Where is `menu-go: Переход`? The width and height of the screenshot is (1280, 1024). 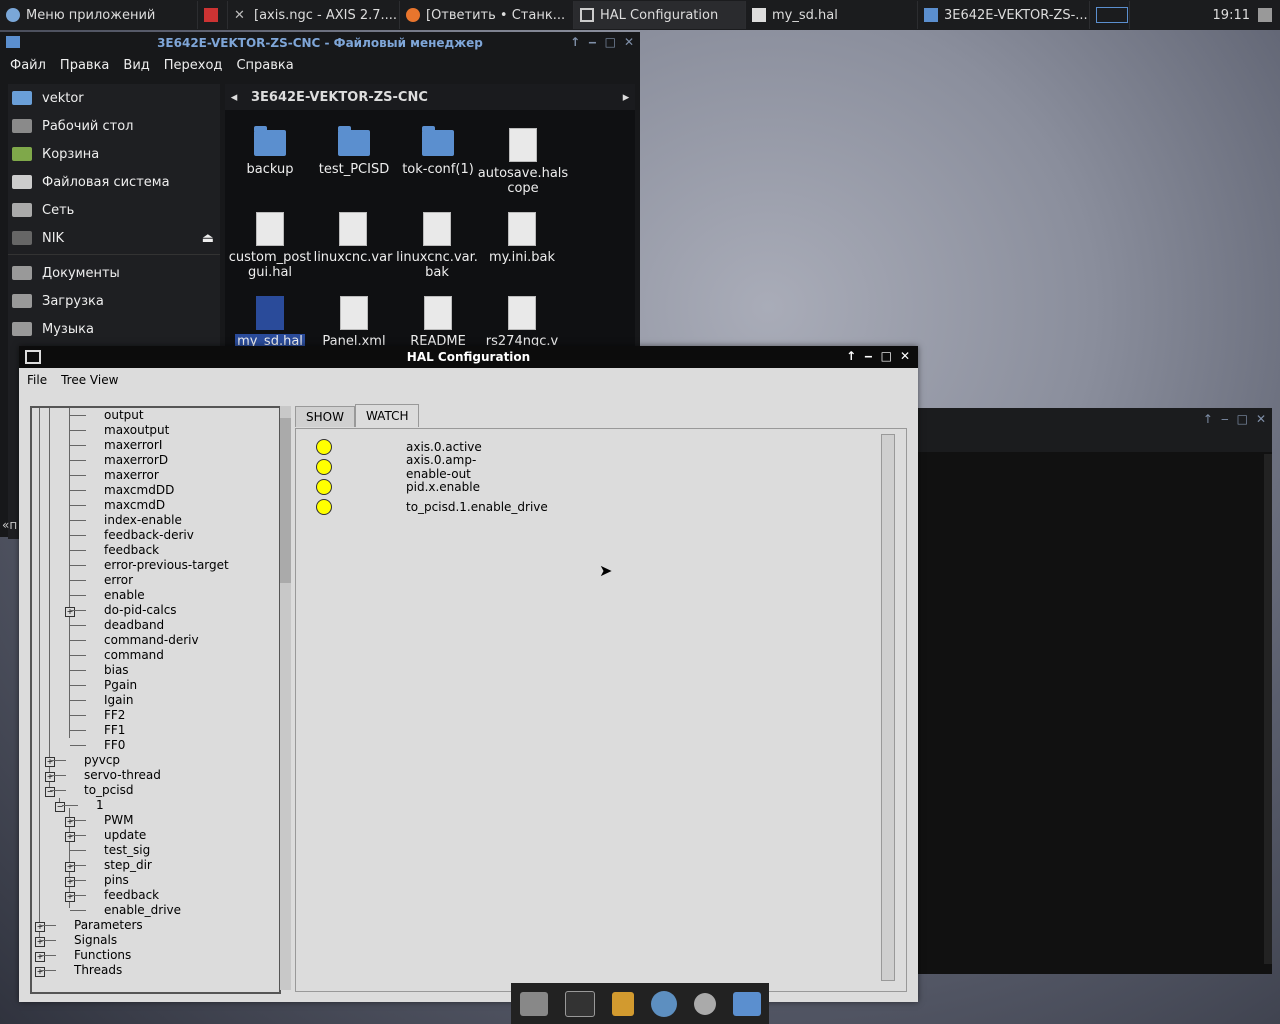
menu-go: Переход is located at coordinates (193, 65).